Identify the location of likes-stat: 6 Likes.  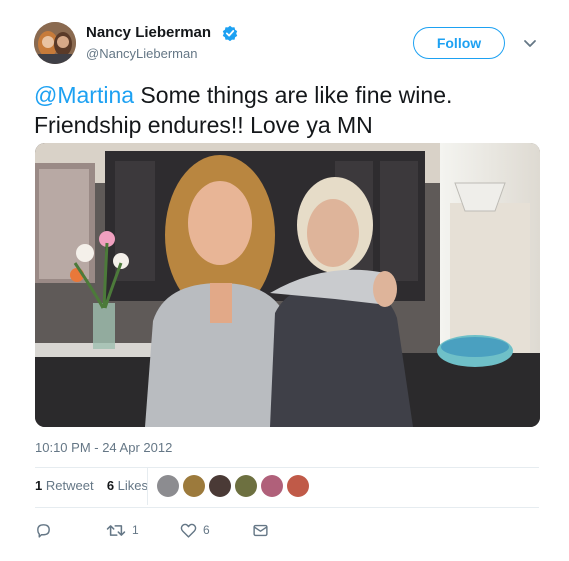
(127, 485).